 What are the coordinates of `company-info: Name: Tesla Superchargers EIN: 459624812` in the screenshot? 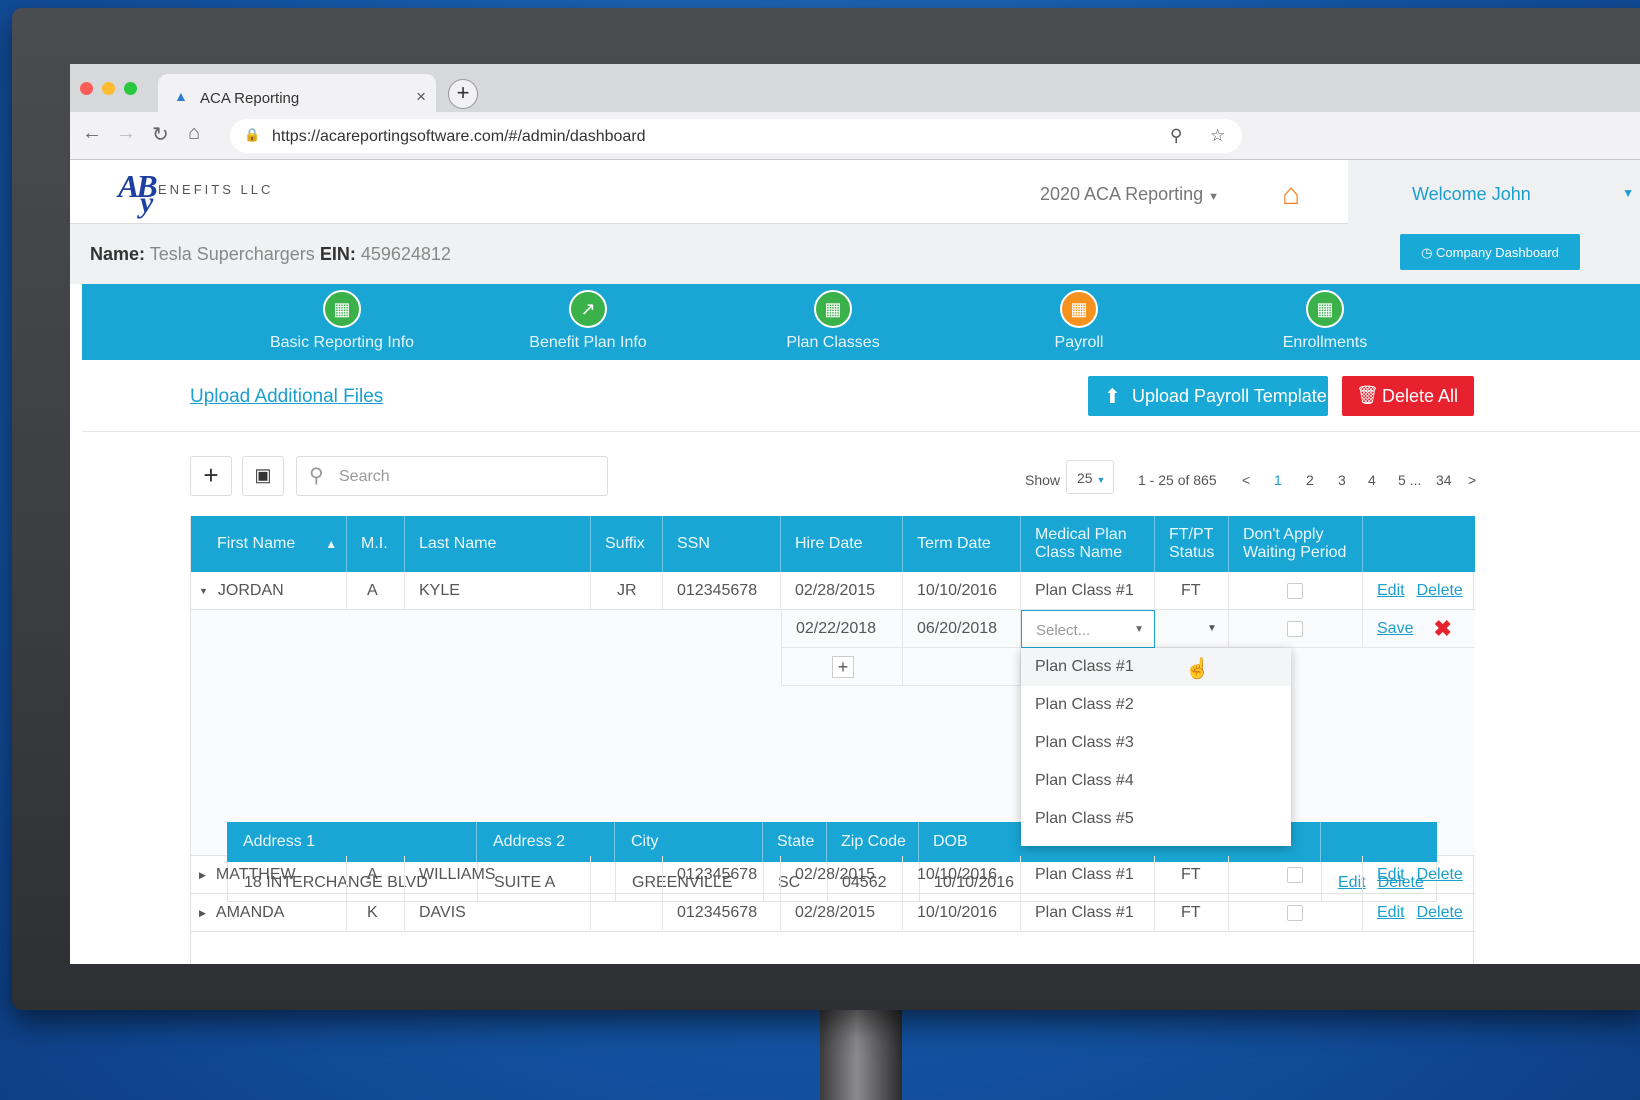 It's located at (270, 254).